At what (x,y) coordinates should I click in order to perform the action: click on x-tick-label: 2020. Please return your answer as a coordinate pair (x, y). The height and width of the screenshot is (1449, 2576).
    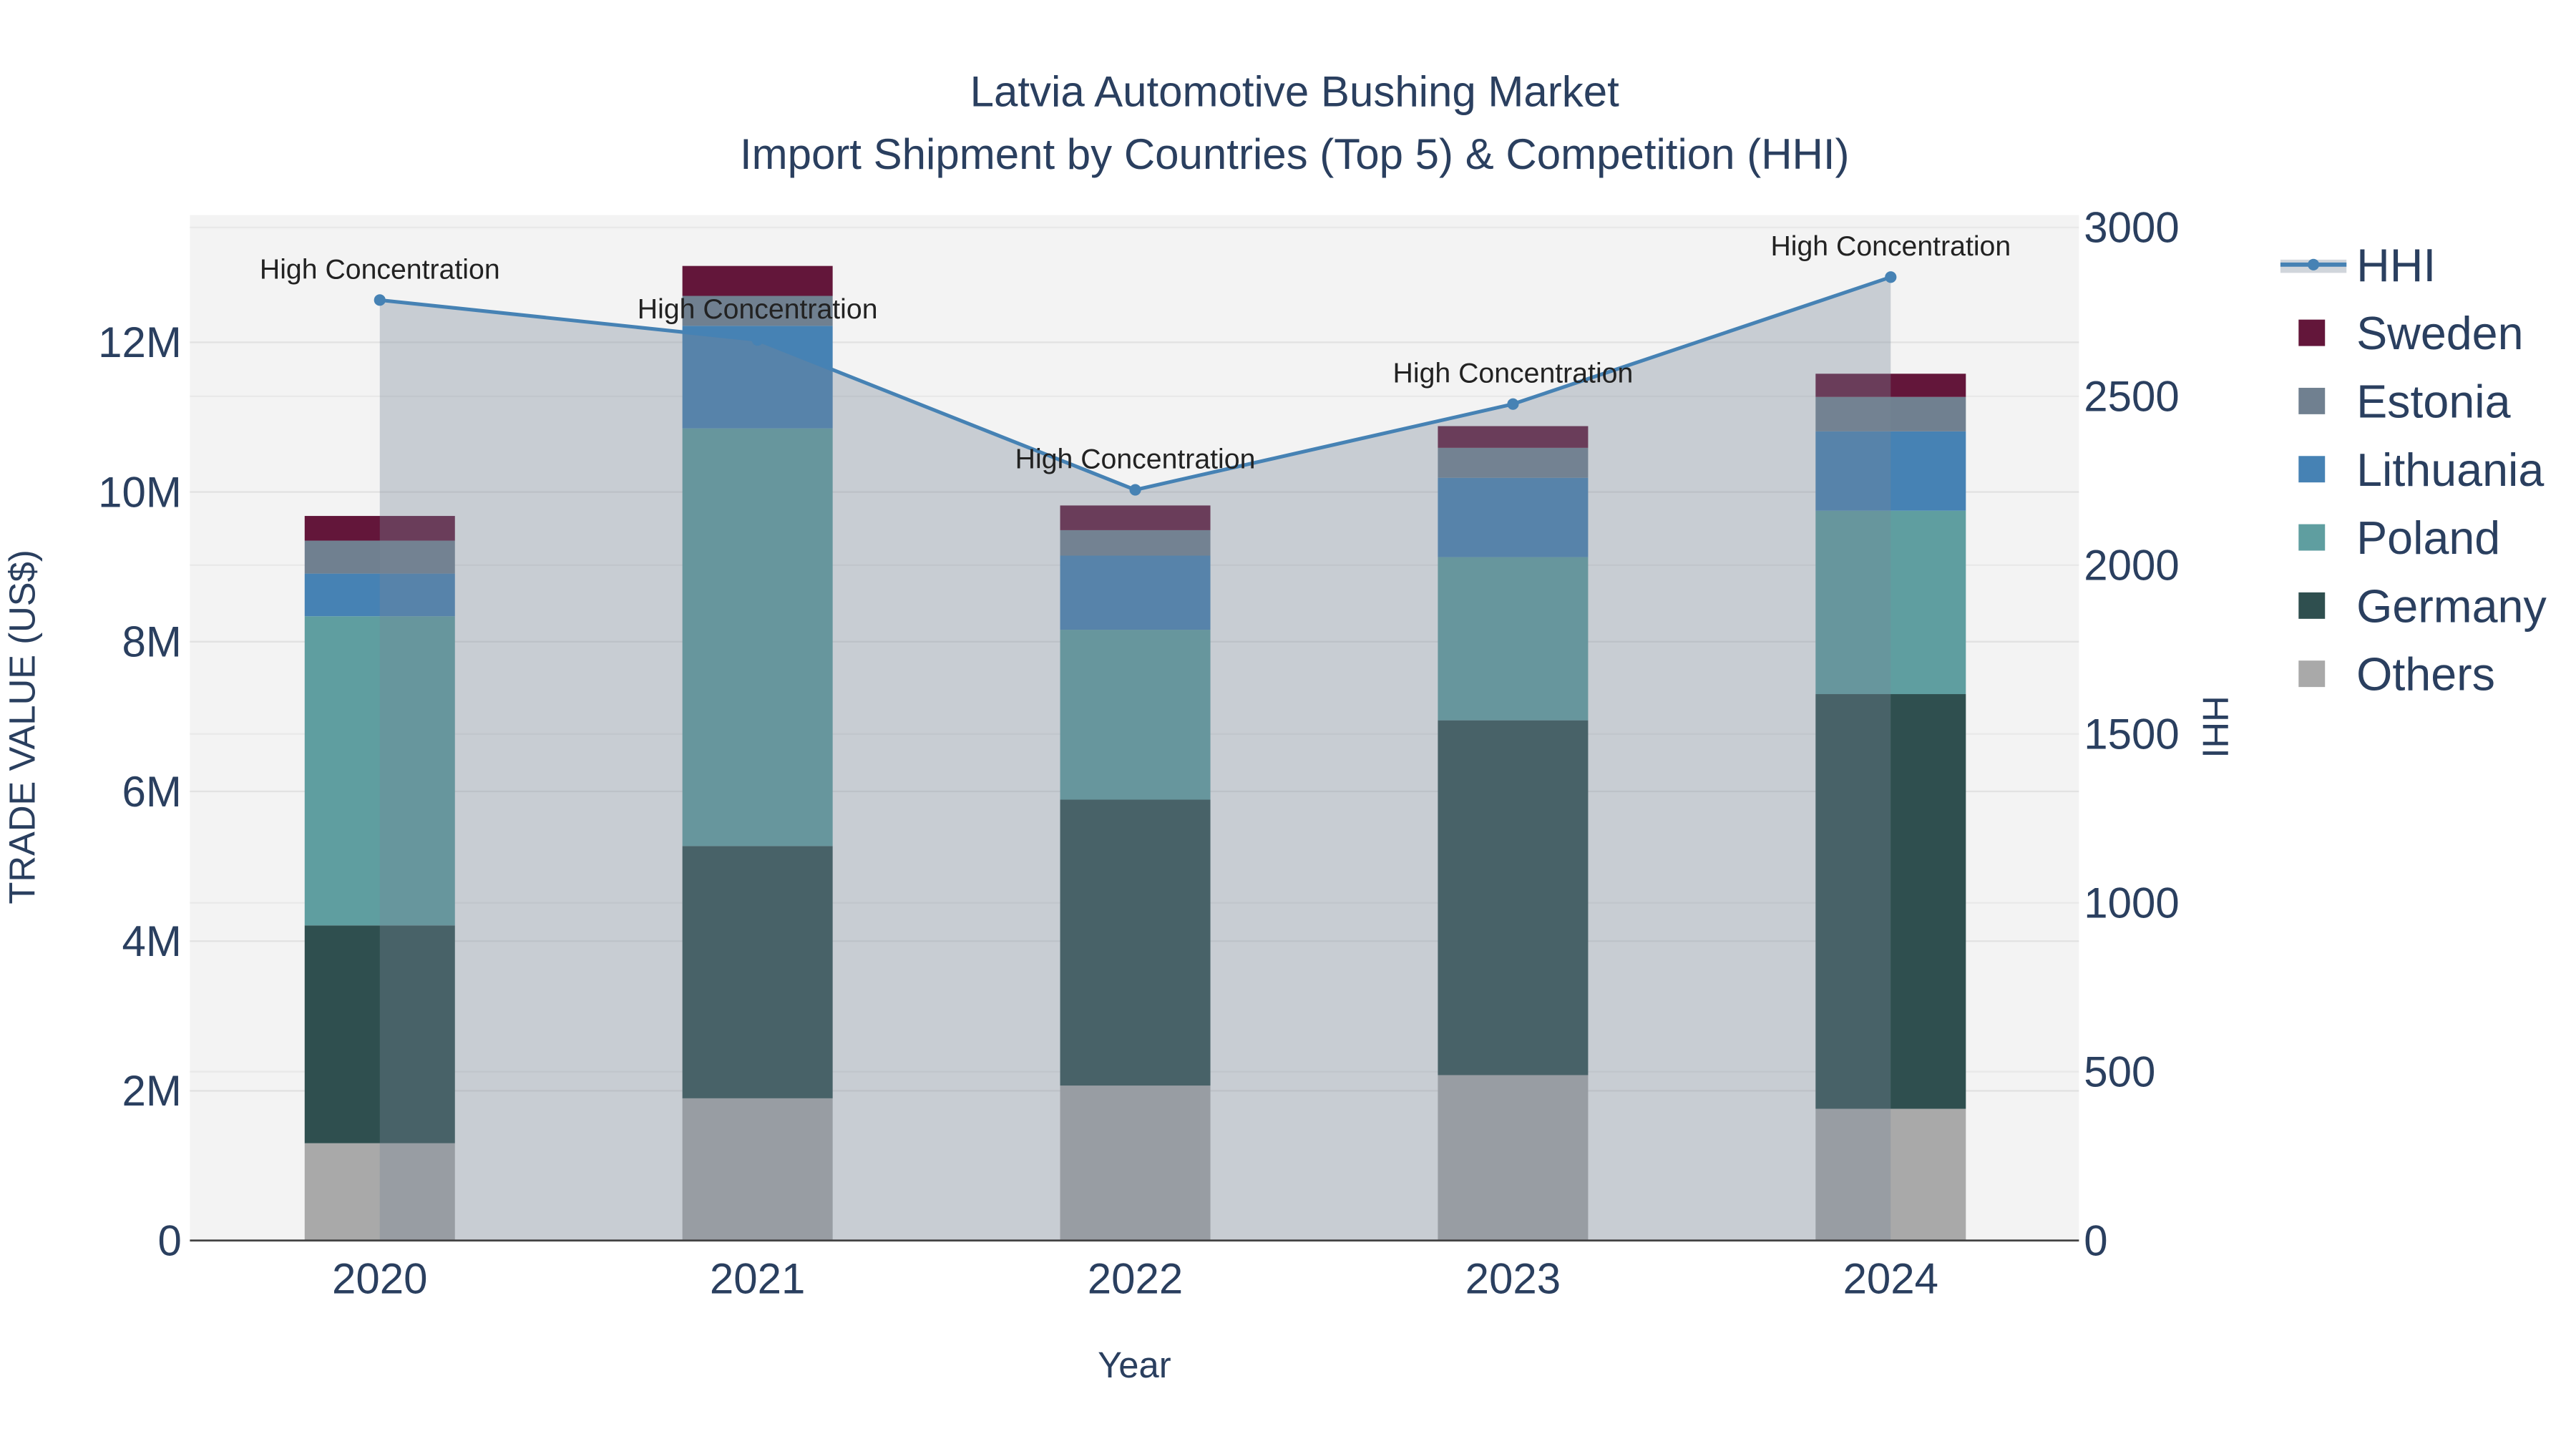
    Looking at the image, I should click on (379, 1279).